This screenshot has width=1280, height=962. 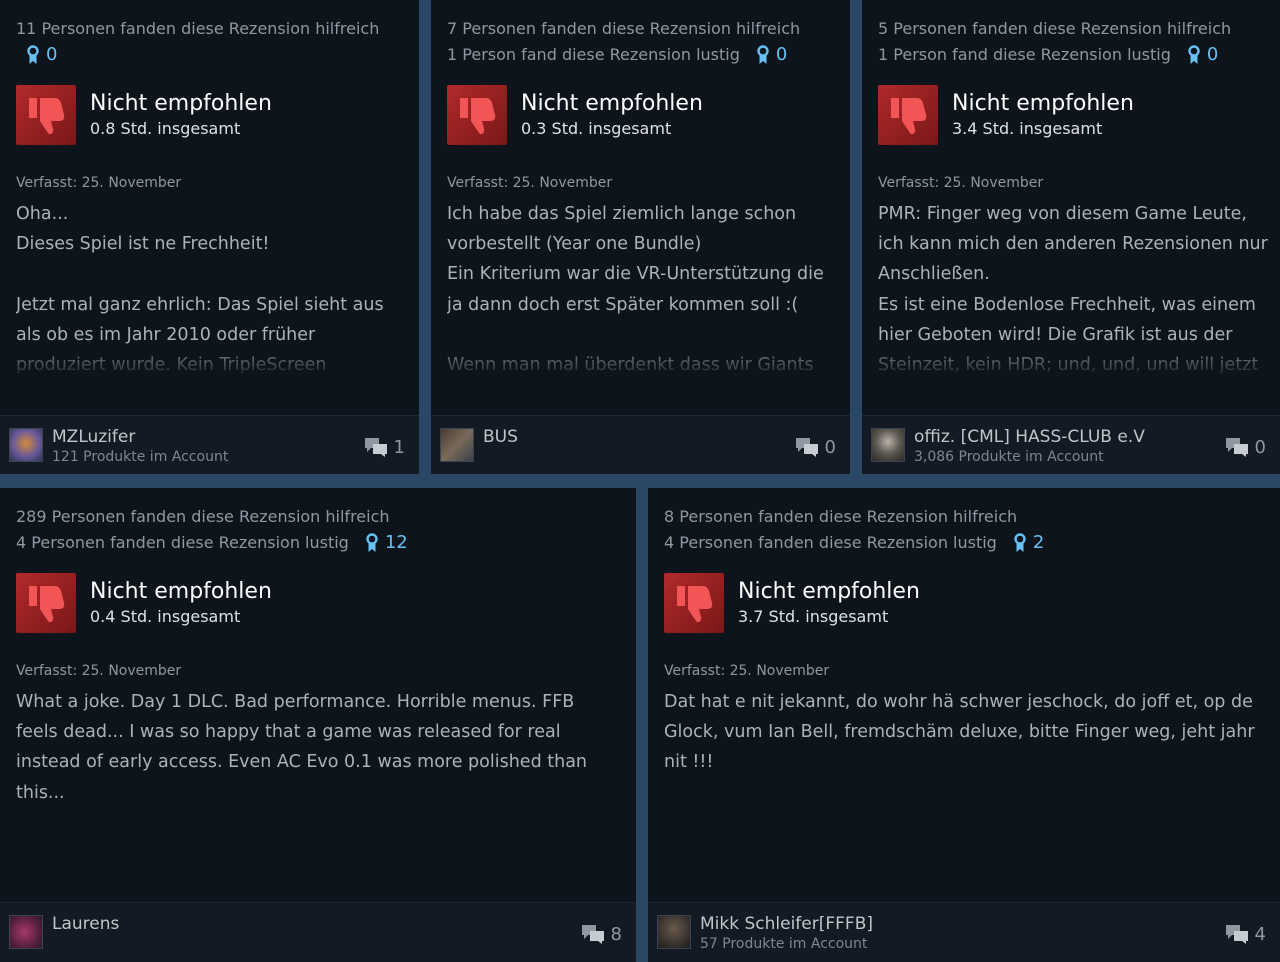 I want to click on user-name: BUS, so click(x=500, y=437).